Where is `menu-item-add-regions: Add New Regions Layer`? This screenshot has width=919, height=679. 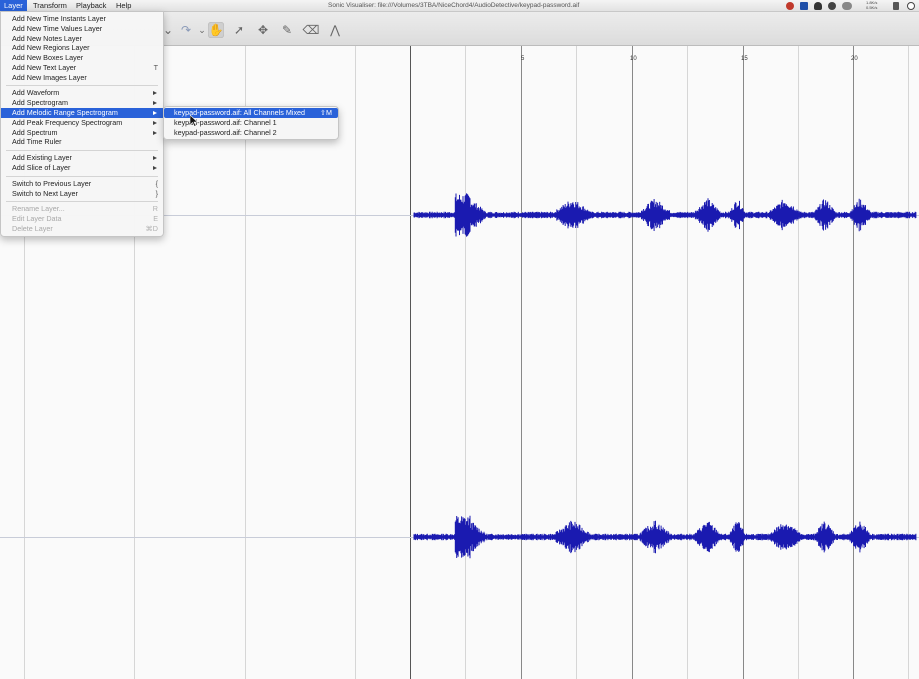
menu-item-add-regions: Add New Regions Layer is located at coordinates (82, 48).